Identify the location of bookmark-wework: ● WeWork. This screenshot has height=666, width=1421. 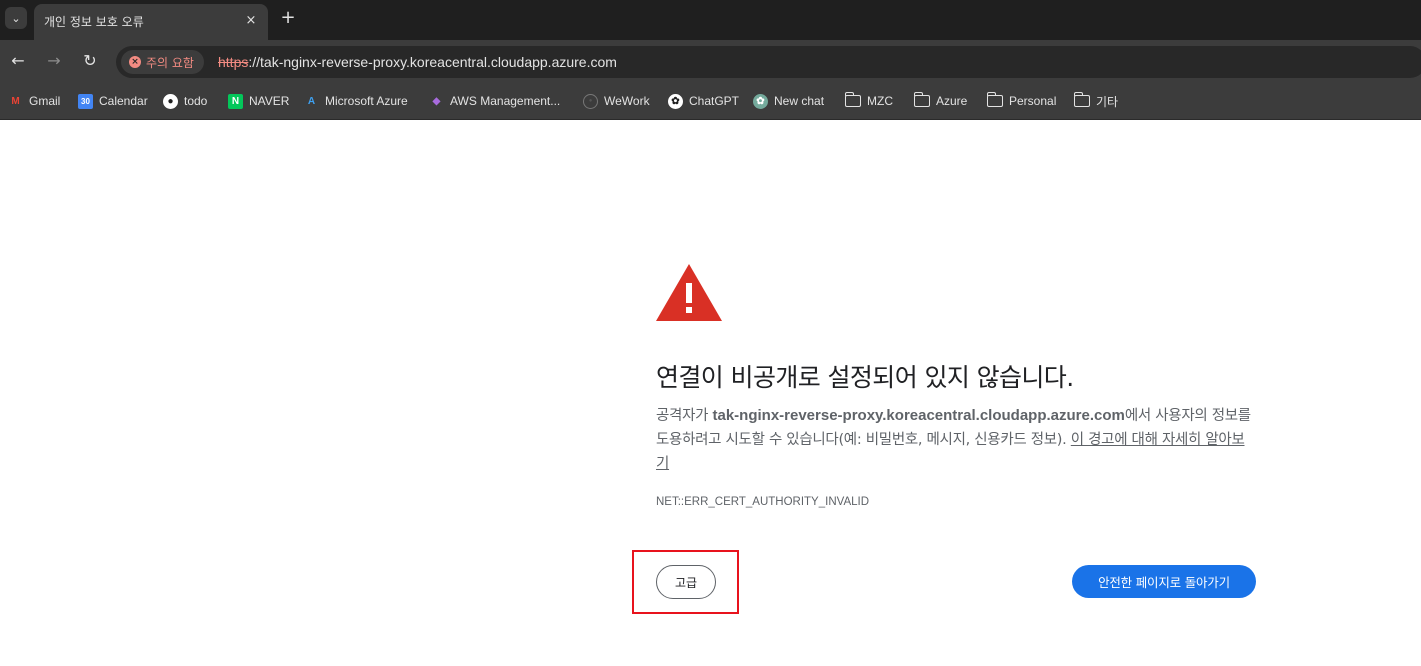
(616, 101).